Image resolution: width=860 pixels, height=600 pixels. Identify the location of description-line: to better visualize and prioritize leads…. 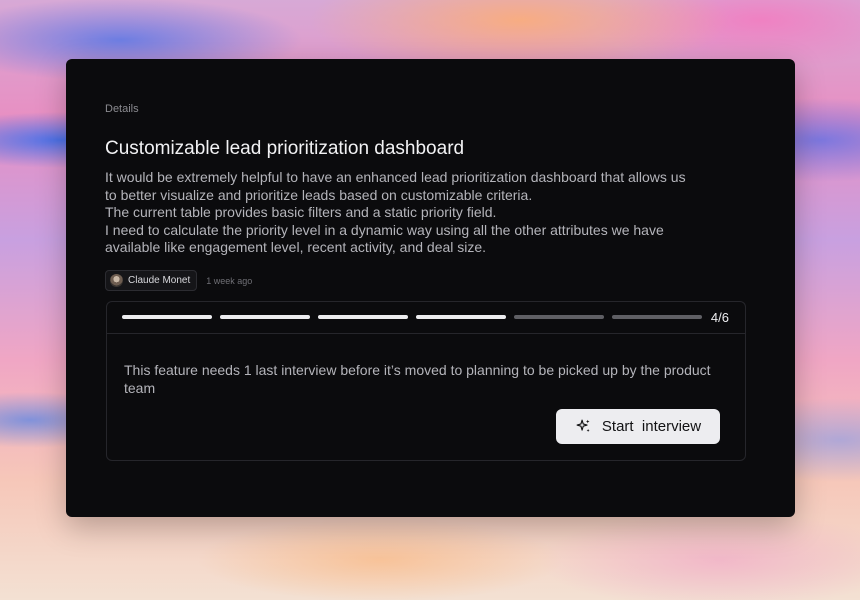
(319, 194).